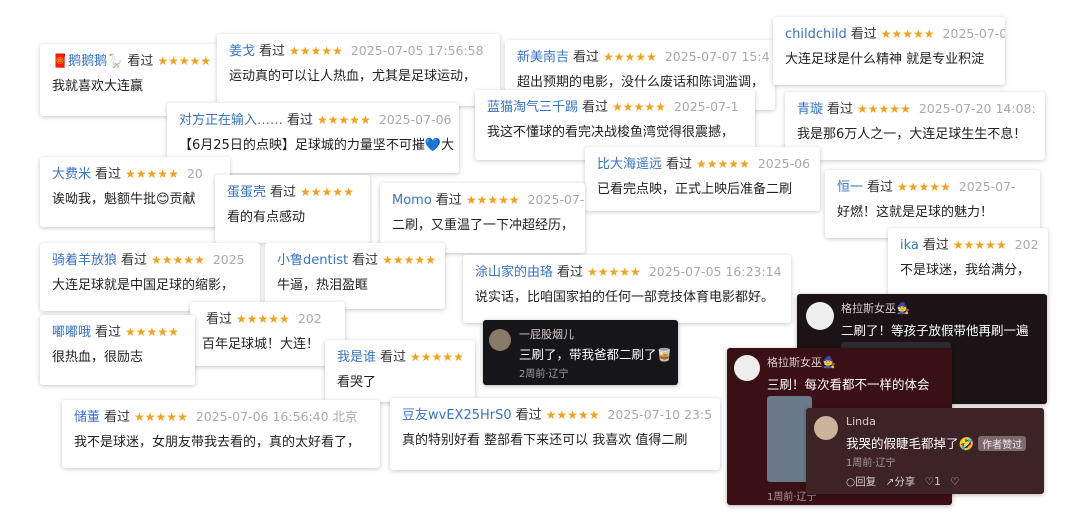 Image resolution: width=1080 pixels, height=514 pixels. Describe the element at coordinates (217, 442) in the screenshot. I see `review-text: 我不是球迷，女朋友带我去看的，真的太好看了，` at that location.